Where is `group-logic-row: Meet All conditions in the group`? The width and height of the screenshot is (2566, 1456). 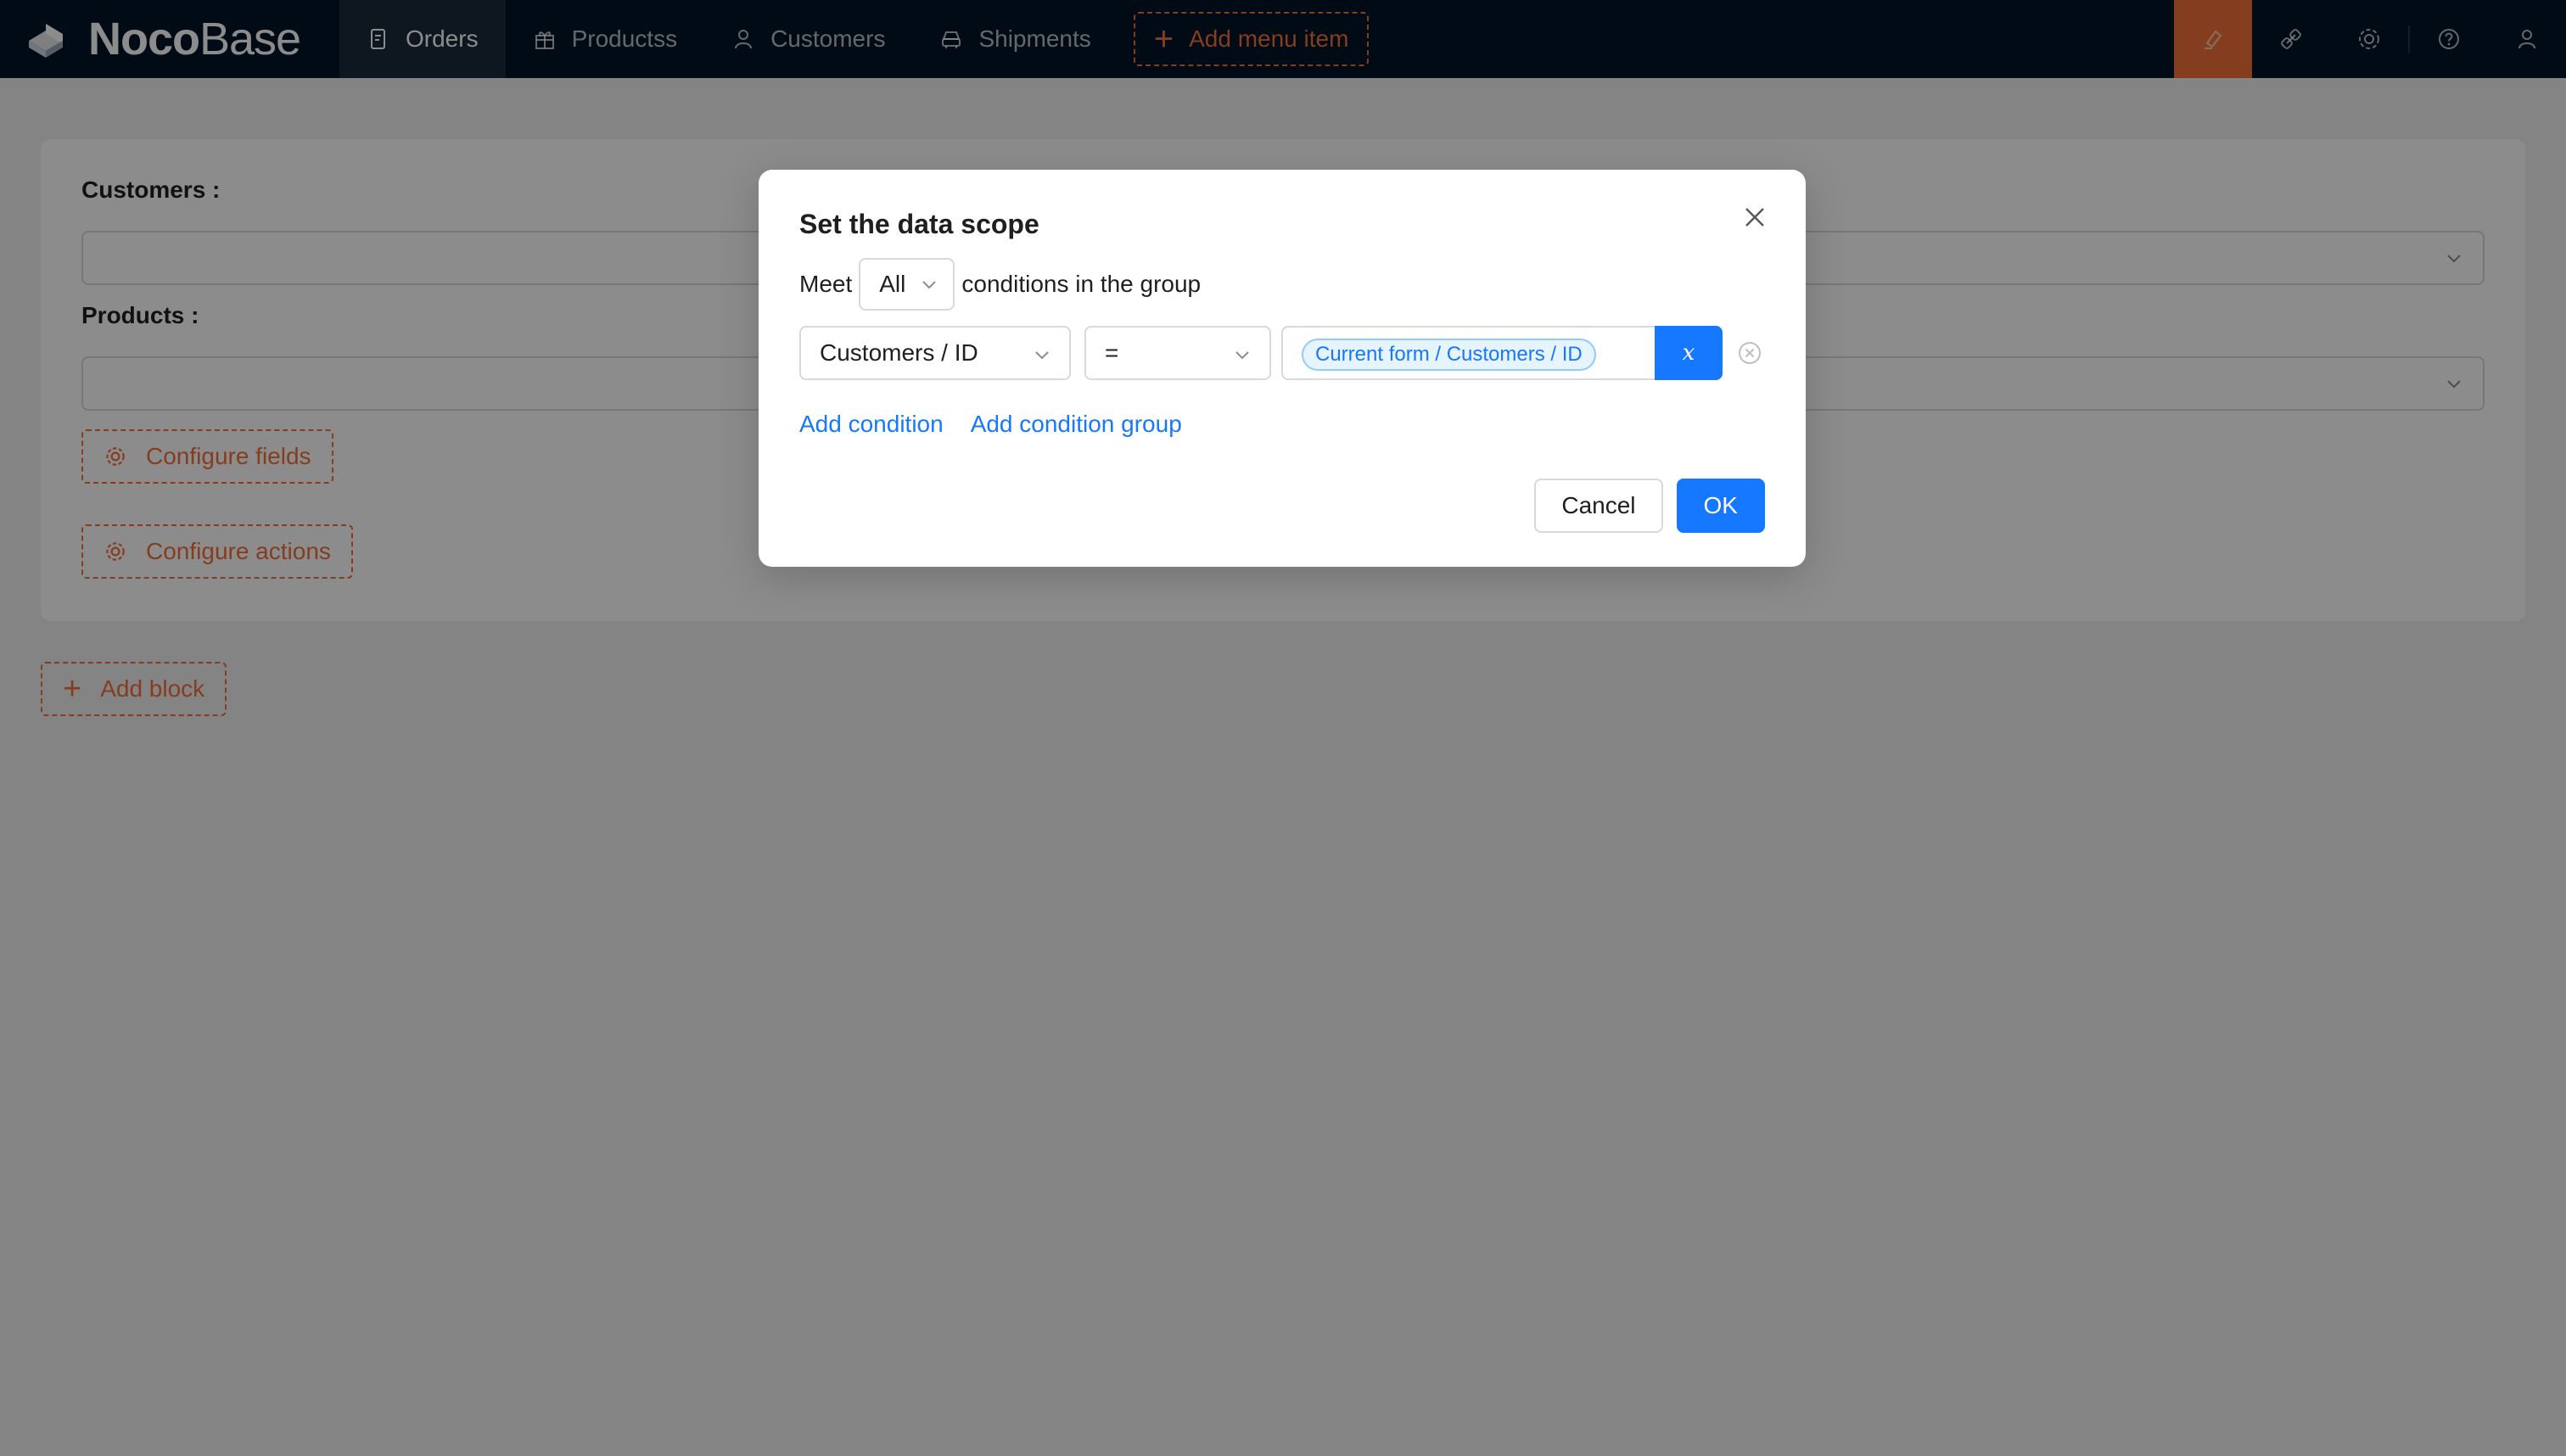 group-logic-row: Meet All conditions in the group is located at coordinates (1000, 284).